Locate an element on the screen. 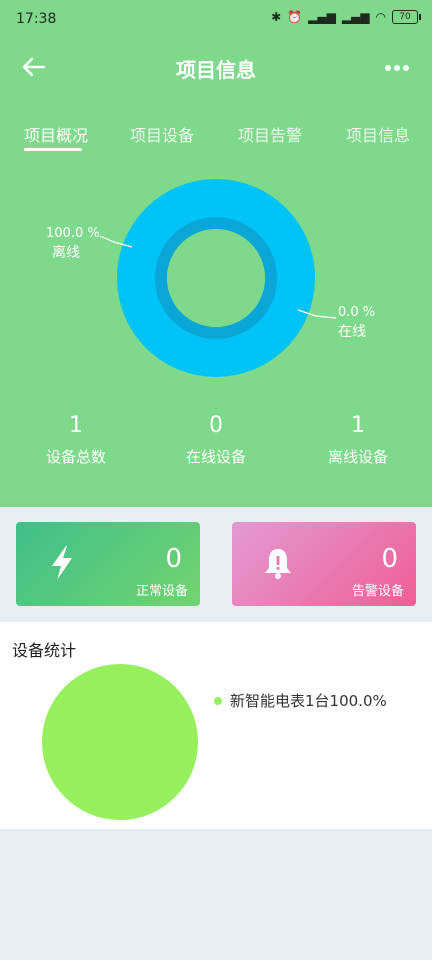 The image size is (432, 960). normal-devices-card: 0 正常设备 is located at coordinates (108, 564).